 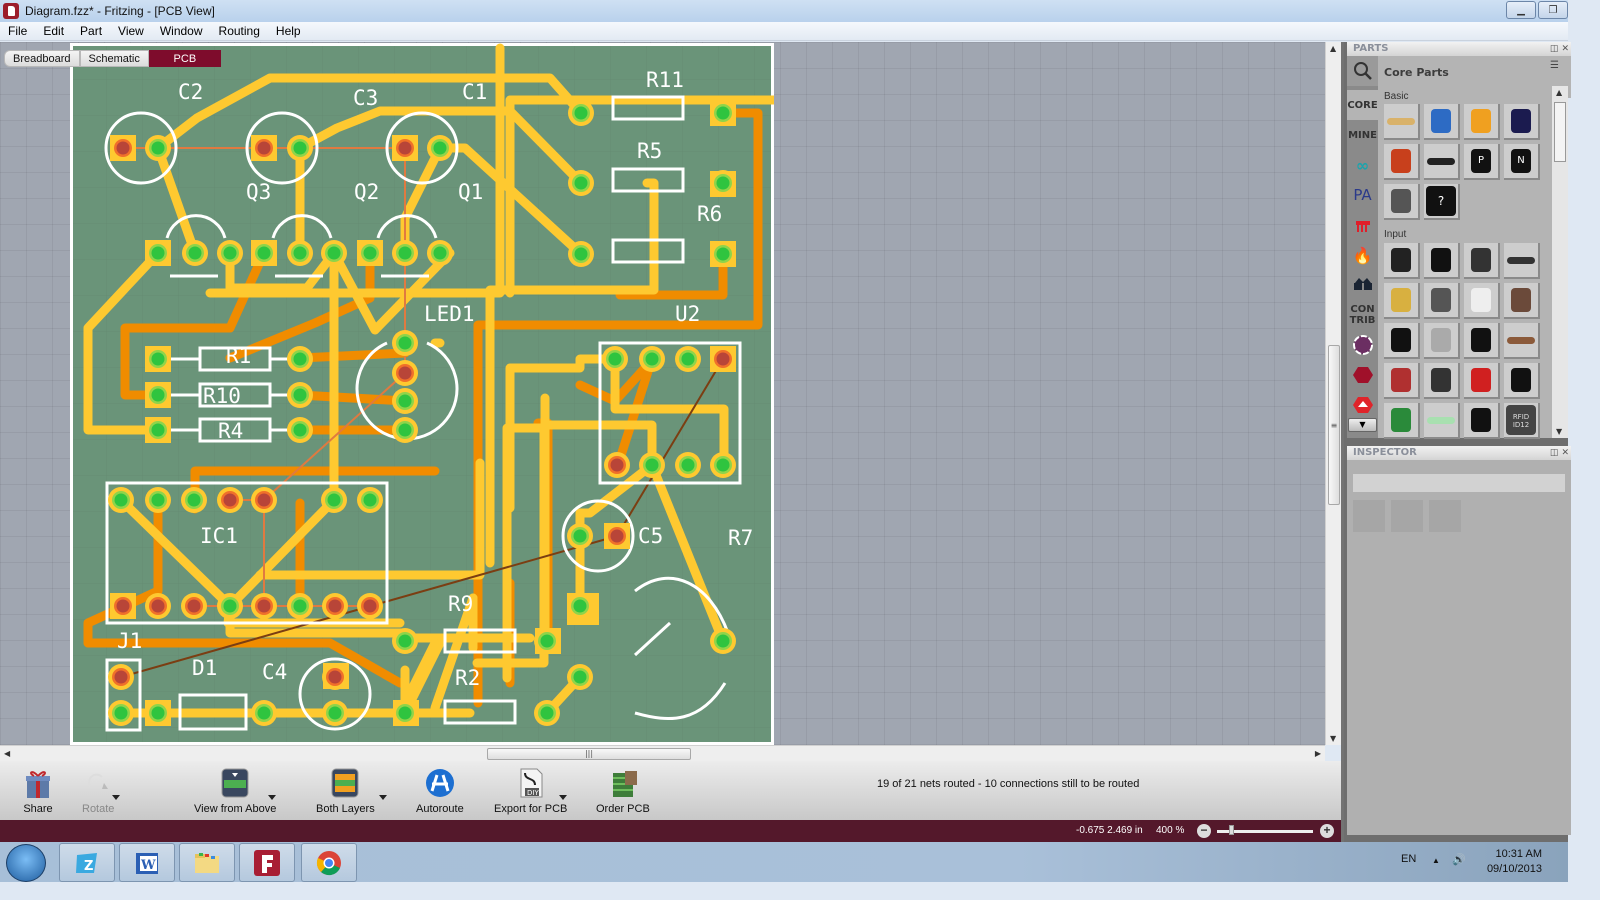 What do you see at coordinates (1442, 421) in the screenshot?
I see `part-reed-glass` at bounding box center [1442, 421].